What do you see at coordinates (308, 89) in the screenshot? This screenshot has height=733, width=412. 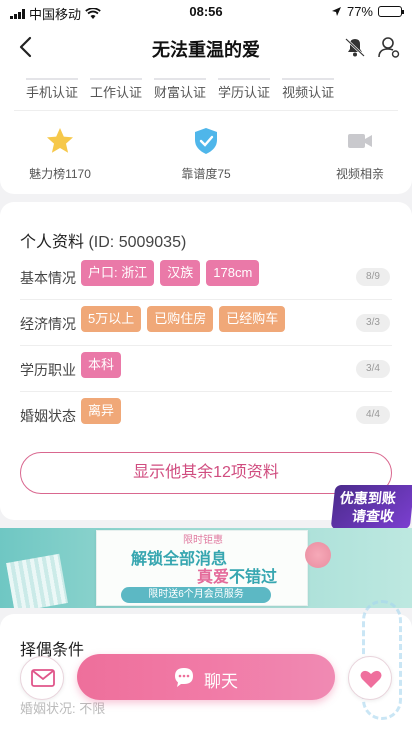 I see `verification-item: 视频认证` at bounding box center [308, 89].